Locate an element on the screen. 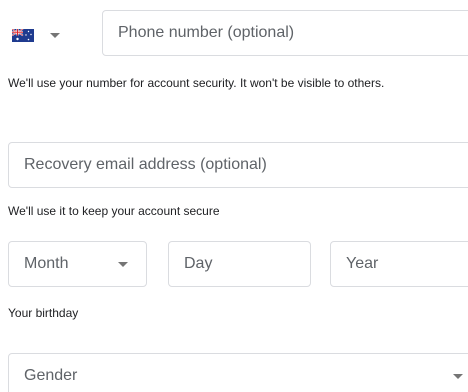 This screenshot has height=392, width=468. phone-number-field is located at coordinates (285, 33).